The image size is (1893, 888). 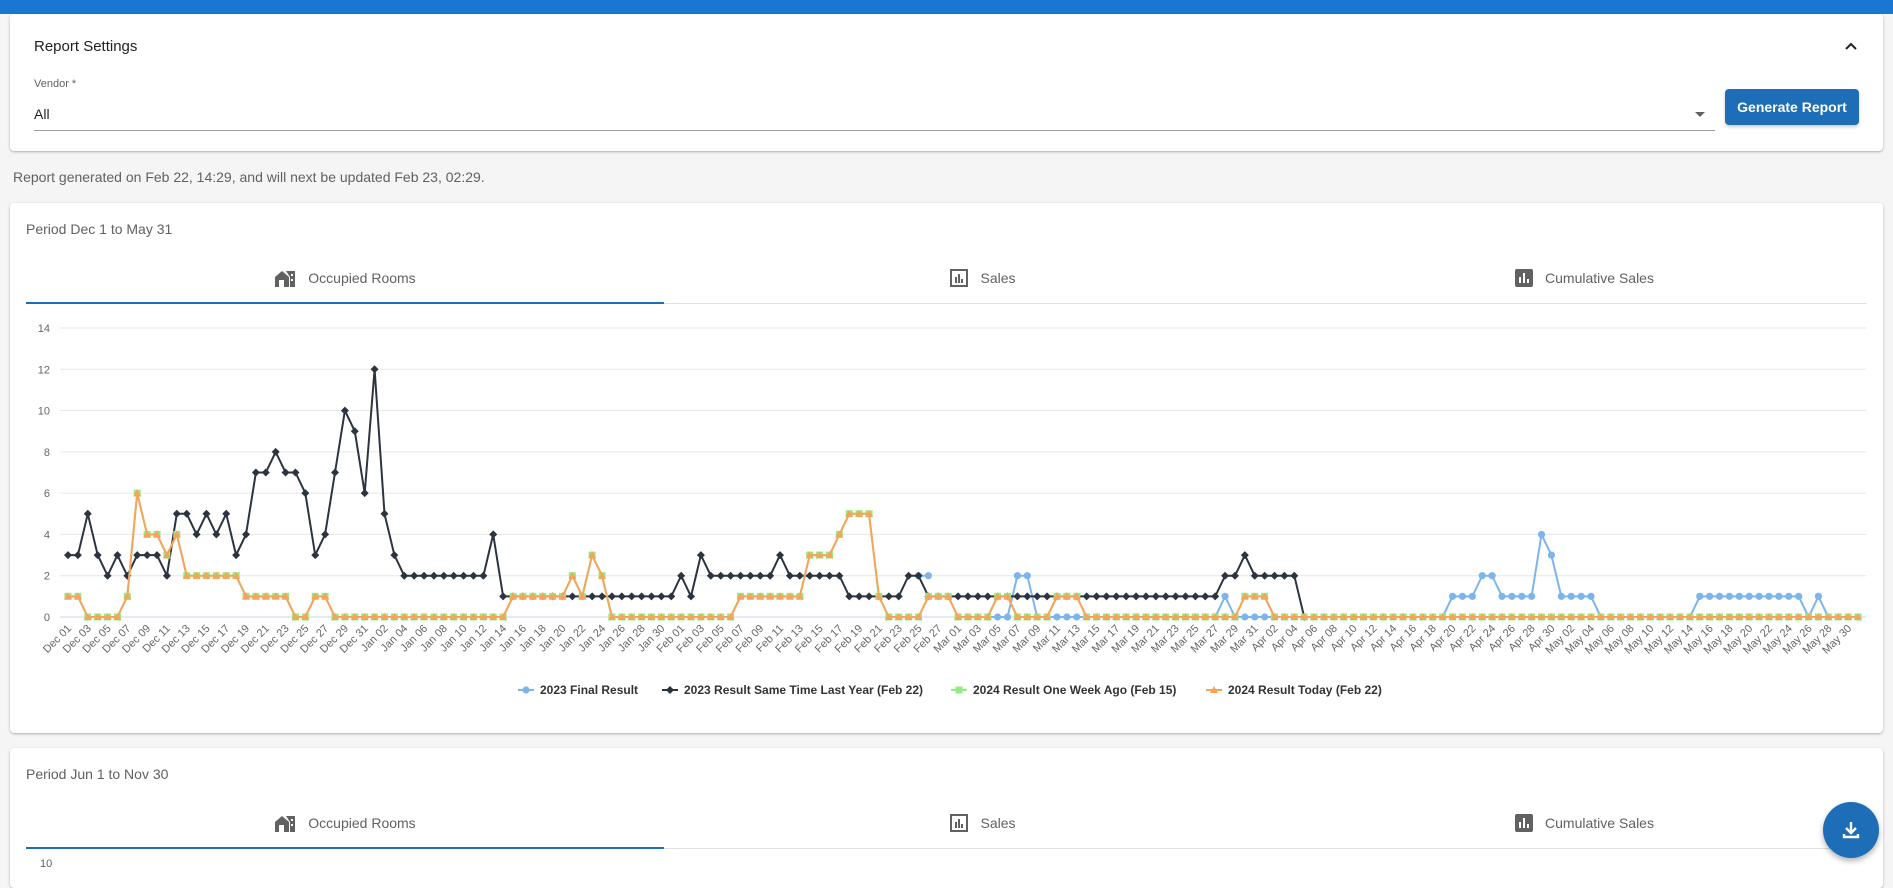 What do you see at coordinates (44, 370) in the screenshot?
I see `y-tick-label: 12` at bounding box center [44, 370].